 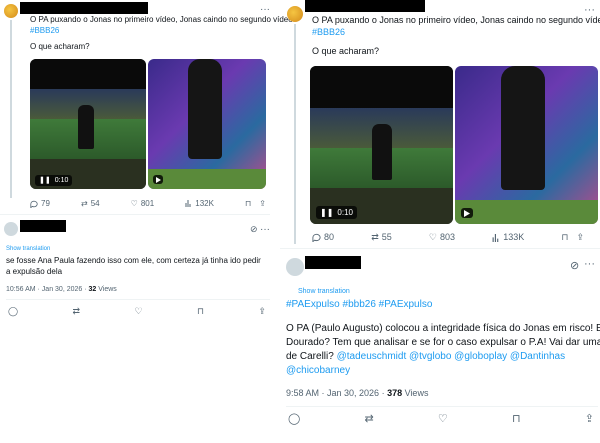 What do you see at coordinates (442, 371) in the screenshot?
I see `mention-link: @chicobarney` at bounding box center [442, 371].